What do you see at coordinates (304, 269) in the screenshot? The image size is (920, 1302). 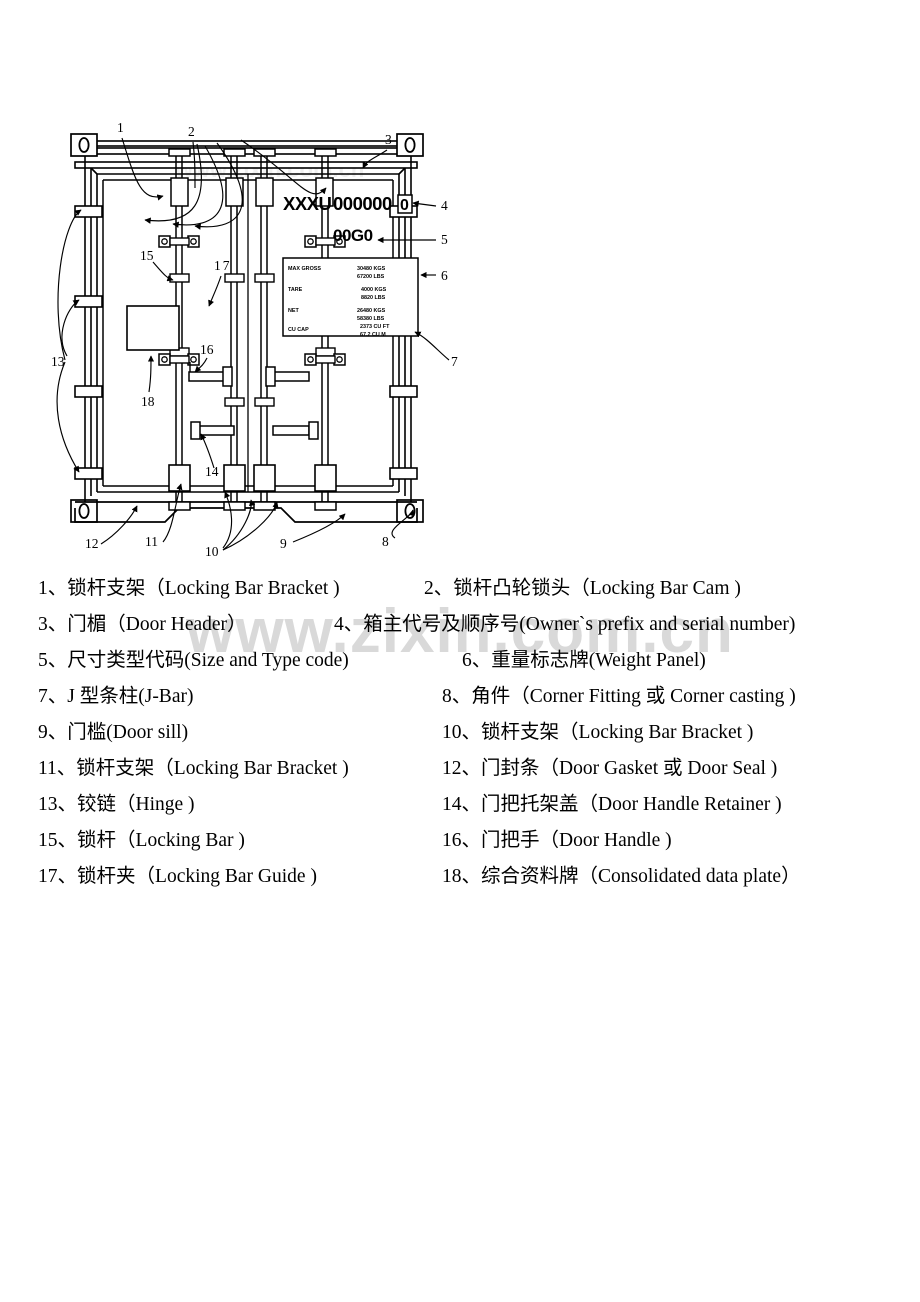 I see `weight-row-label-0: MAX GROSS` at bounding box center [304, 269].